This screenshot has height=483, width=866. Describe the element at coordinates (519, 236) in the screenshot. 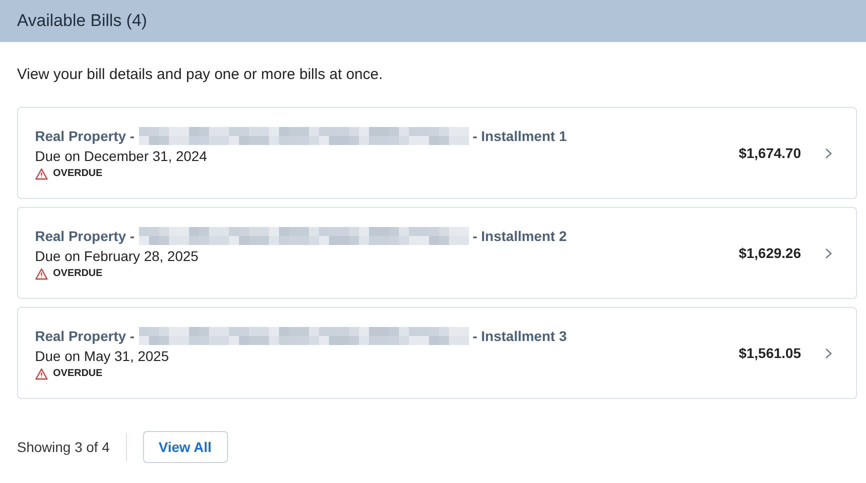

I see `bill-installment: - Installment 2` at that location.